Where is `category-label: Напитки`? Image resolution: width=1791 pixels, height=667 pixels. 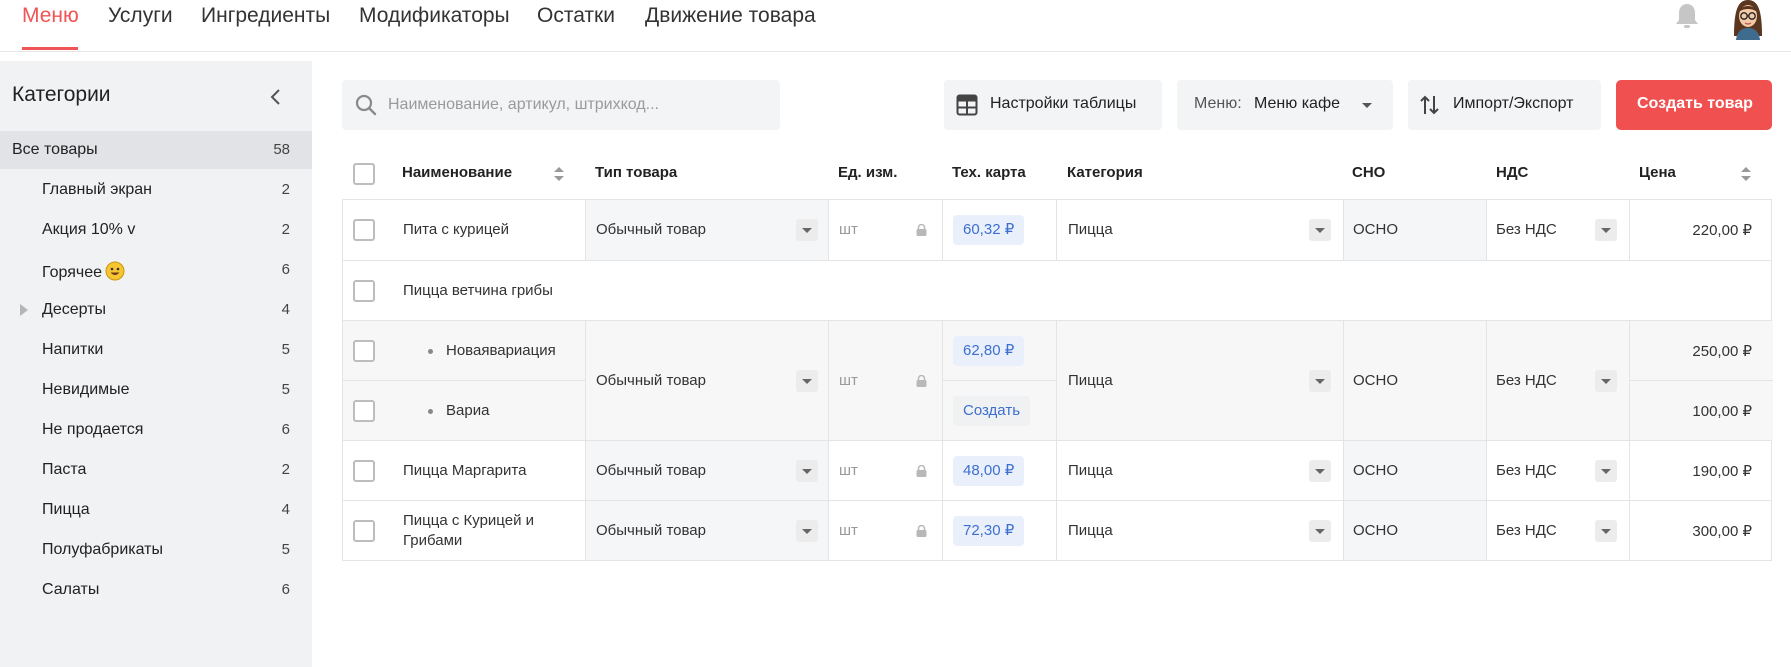 category-label: Напитки is located at coordinates (73, 349).